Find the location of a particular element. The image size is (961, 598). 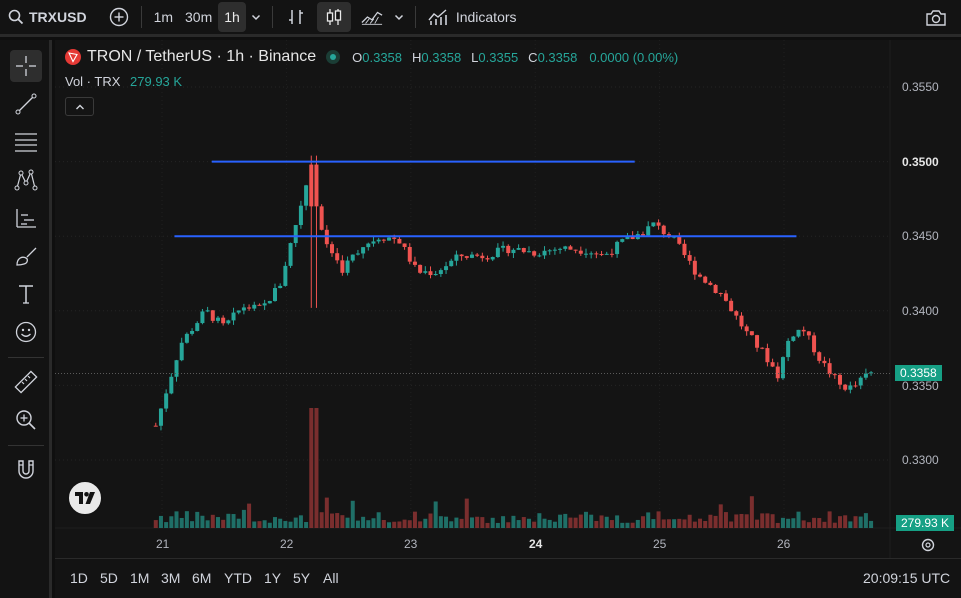

bars-style-button is located at coordinates (296, 17).